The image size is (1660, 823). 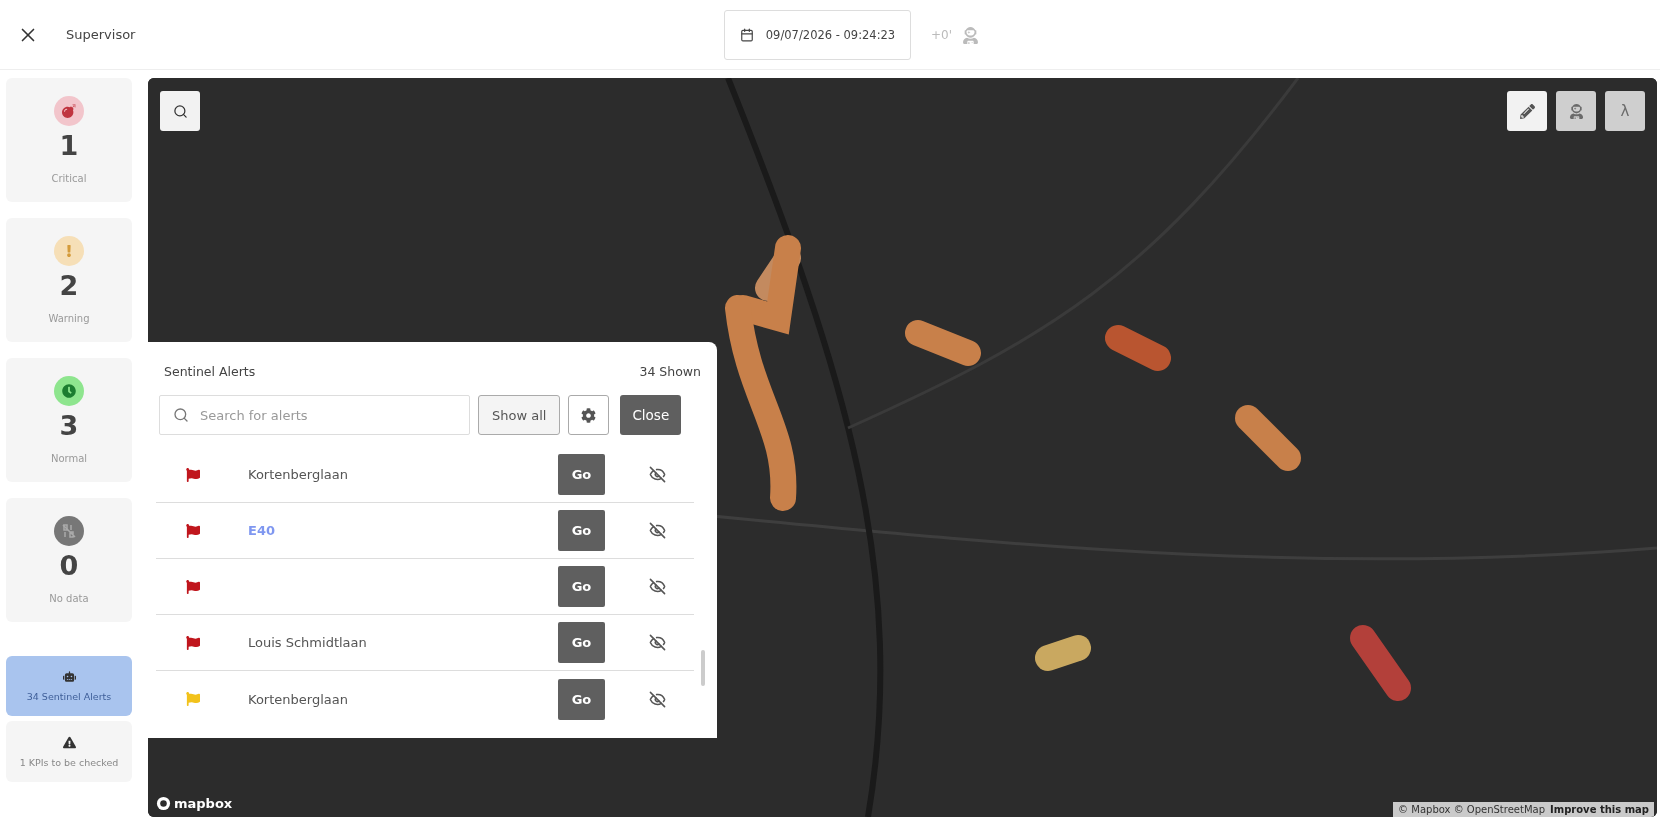 What do you see at coordinates (101, 34) in the screenshot?
I see `window-title: Supervisor` at bounding box center [101, 34].